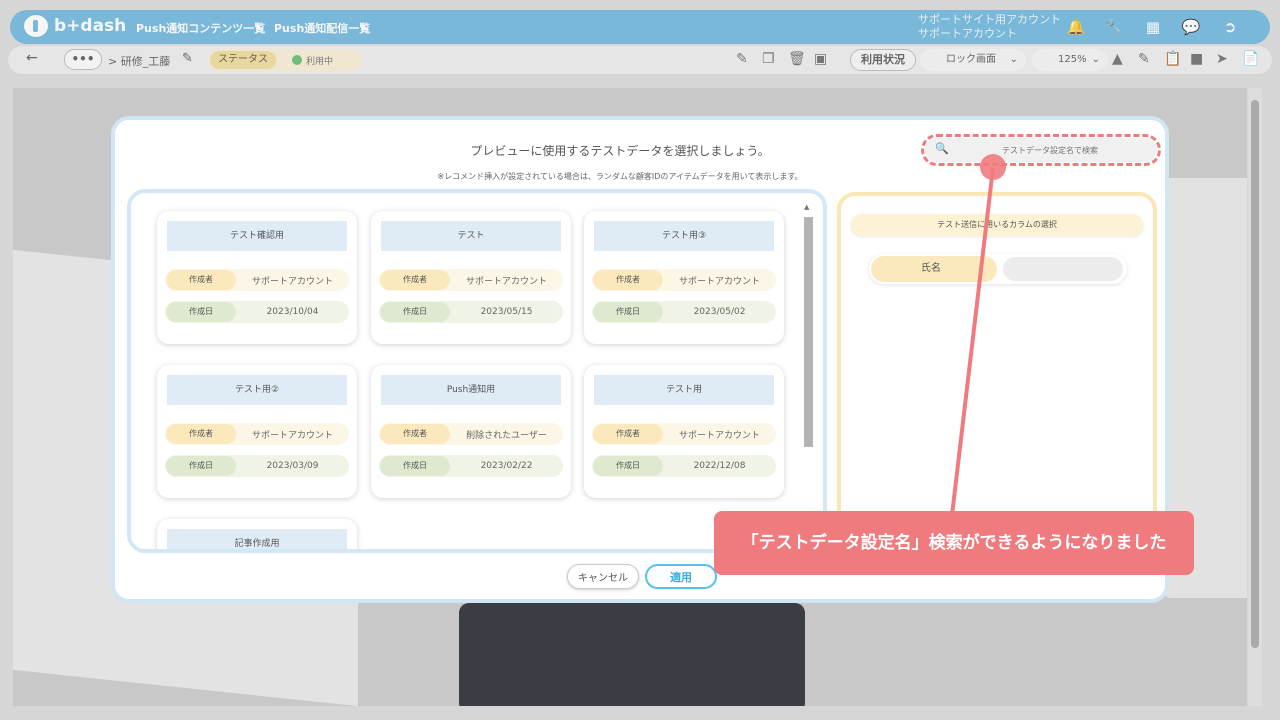  Describe the element at coordinates (506, 435) in the screenshot. I see `creator-value: 削除されたユーザー` at that location.